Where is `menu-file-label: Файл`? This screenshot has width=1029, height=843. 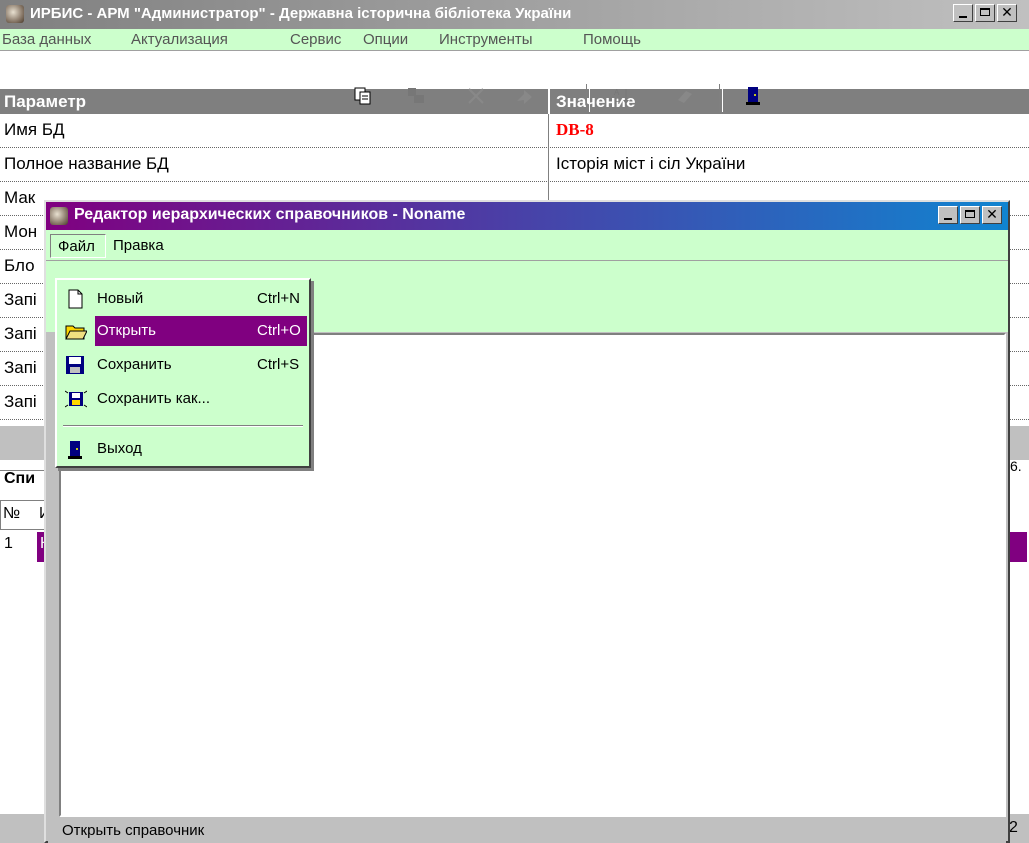
menu-file-label: Файл is located at coordinates (76, 246).